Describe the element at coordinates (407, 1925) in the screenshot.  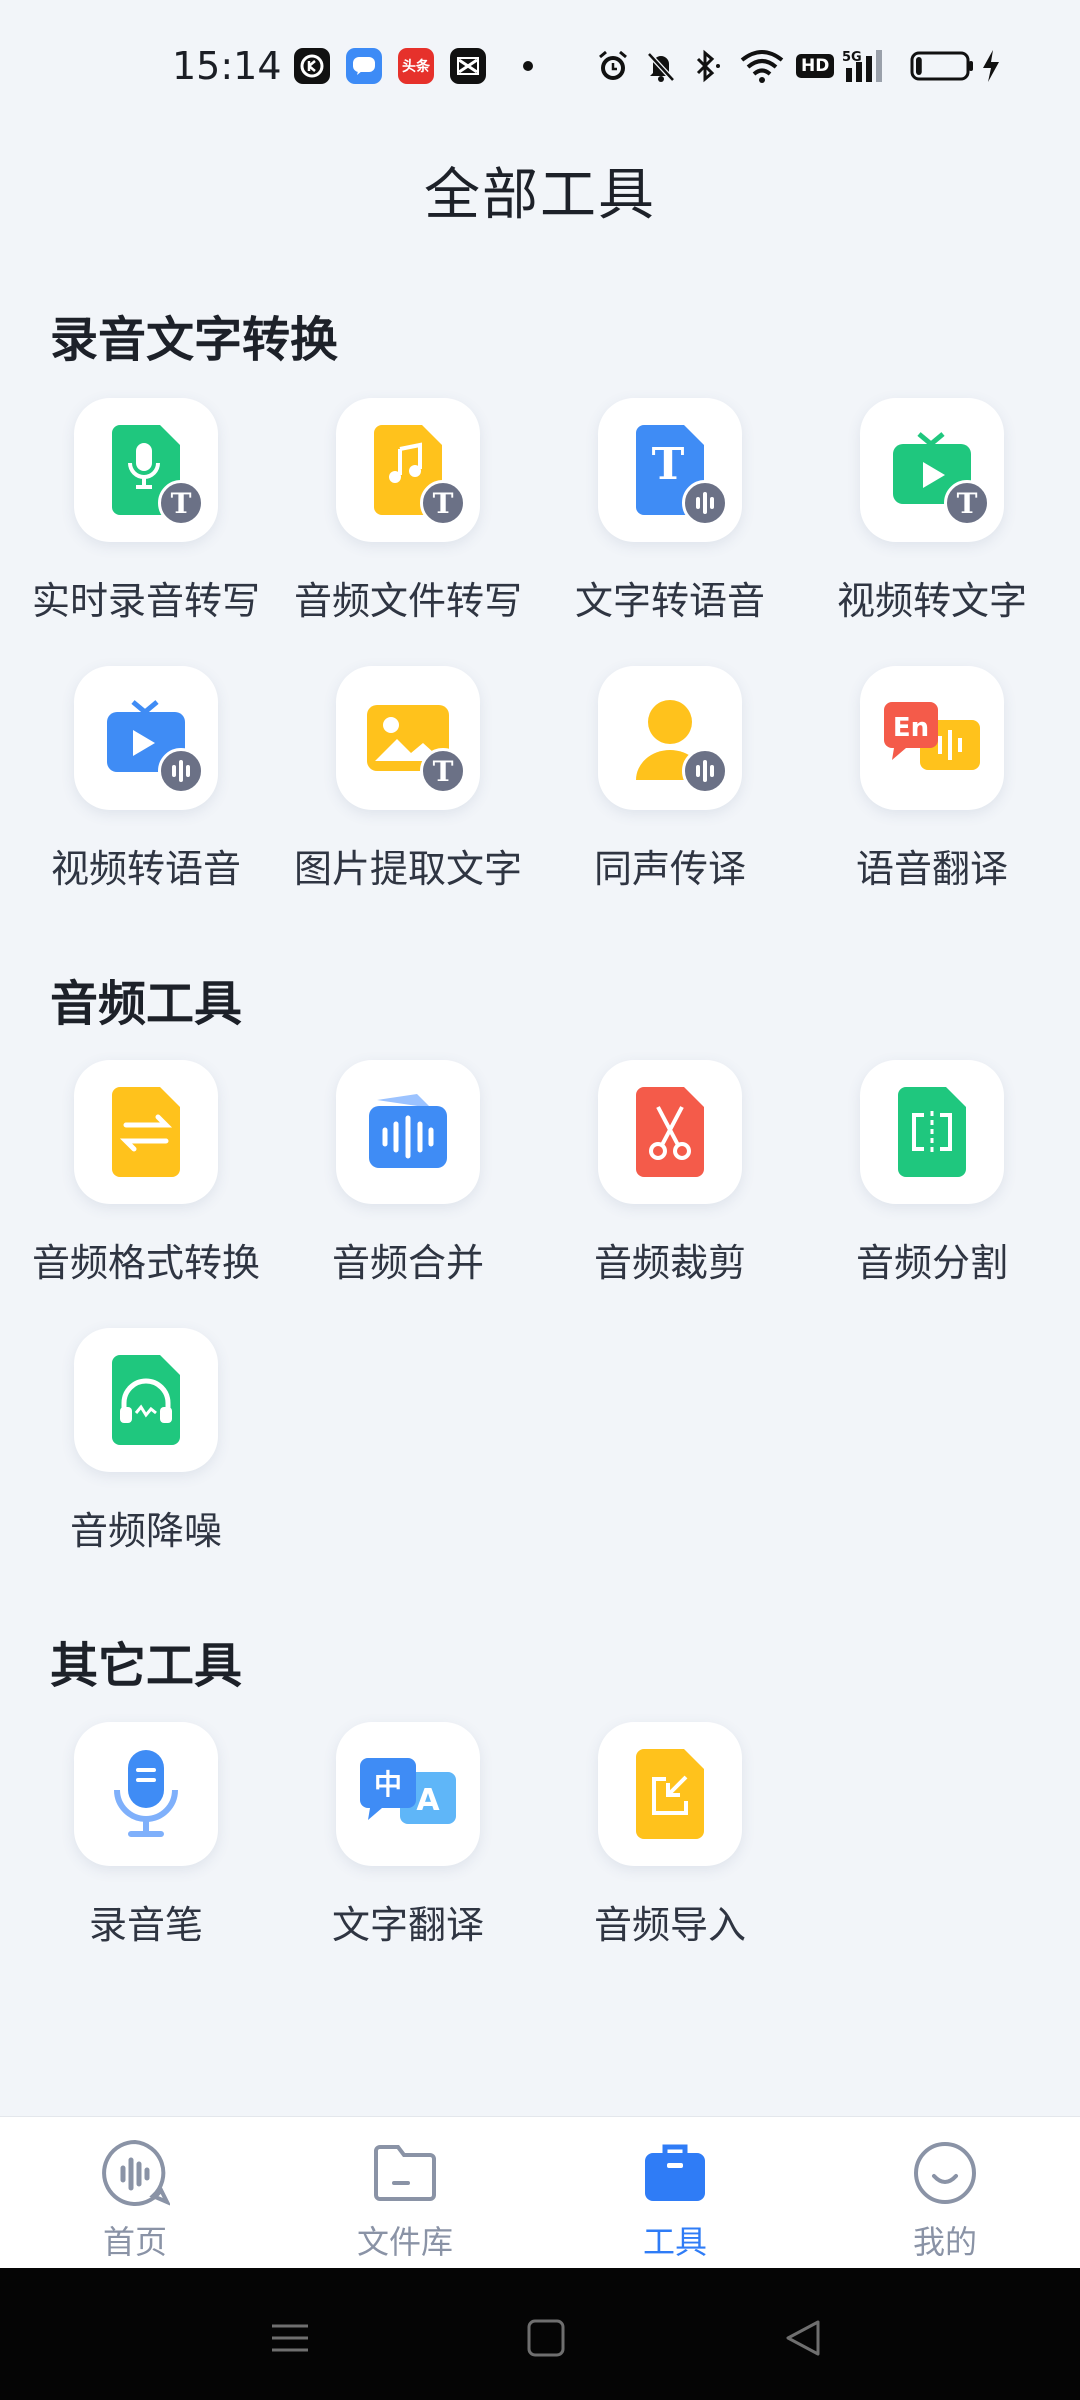
I see `tool-label: 文字翻译` at that location.